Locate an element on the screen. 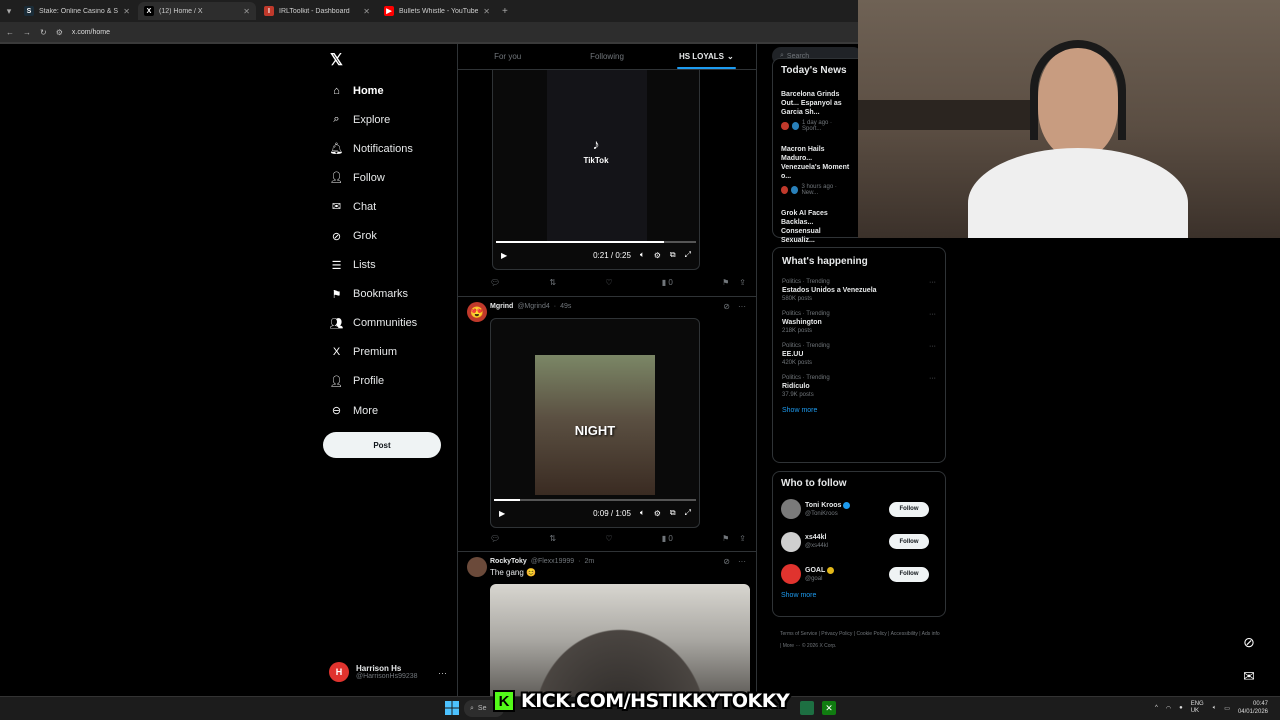  forward-arrow-icon: → is located at coordinates (27, 32).